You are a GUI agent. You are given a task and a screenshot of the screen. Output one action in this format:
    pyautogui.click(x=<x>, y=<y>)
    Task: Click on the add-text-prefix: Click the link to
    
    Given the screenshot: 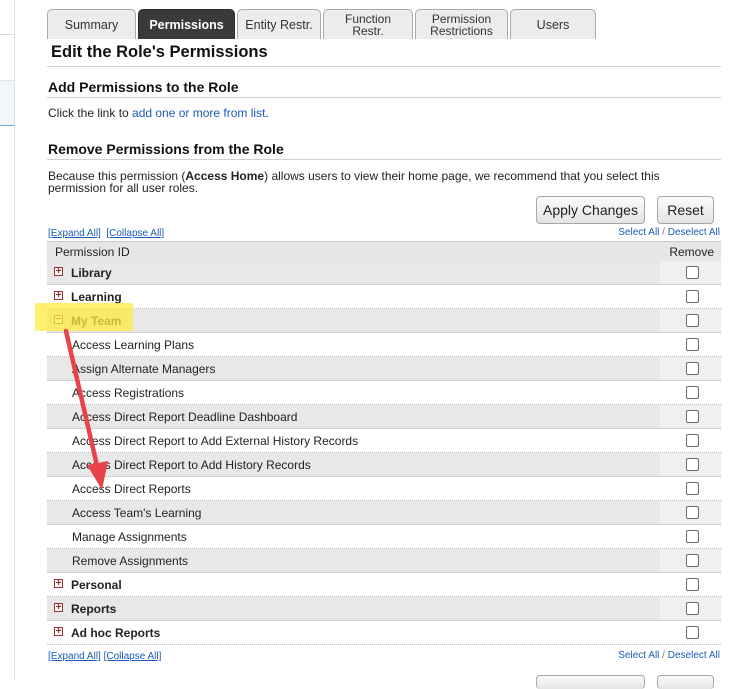 What is the action you would take?
    pyautogui.click(x=90, y=113)
    